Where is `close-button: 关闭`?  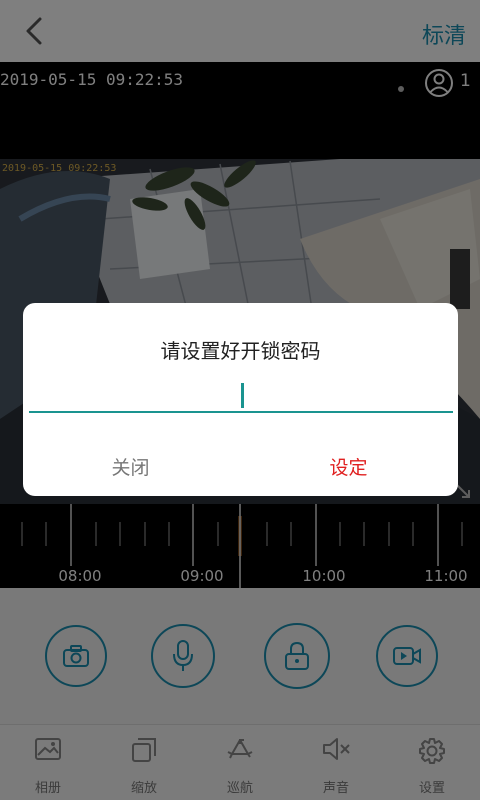 close-button: 关闭 is located at coordinates (130, 468).